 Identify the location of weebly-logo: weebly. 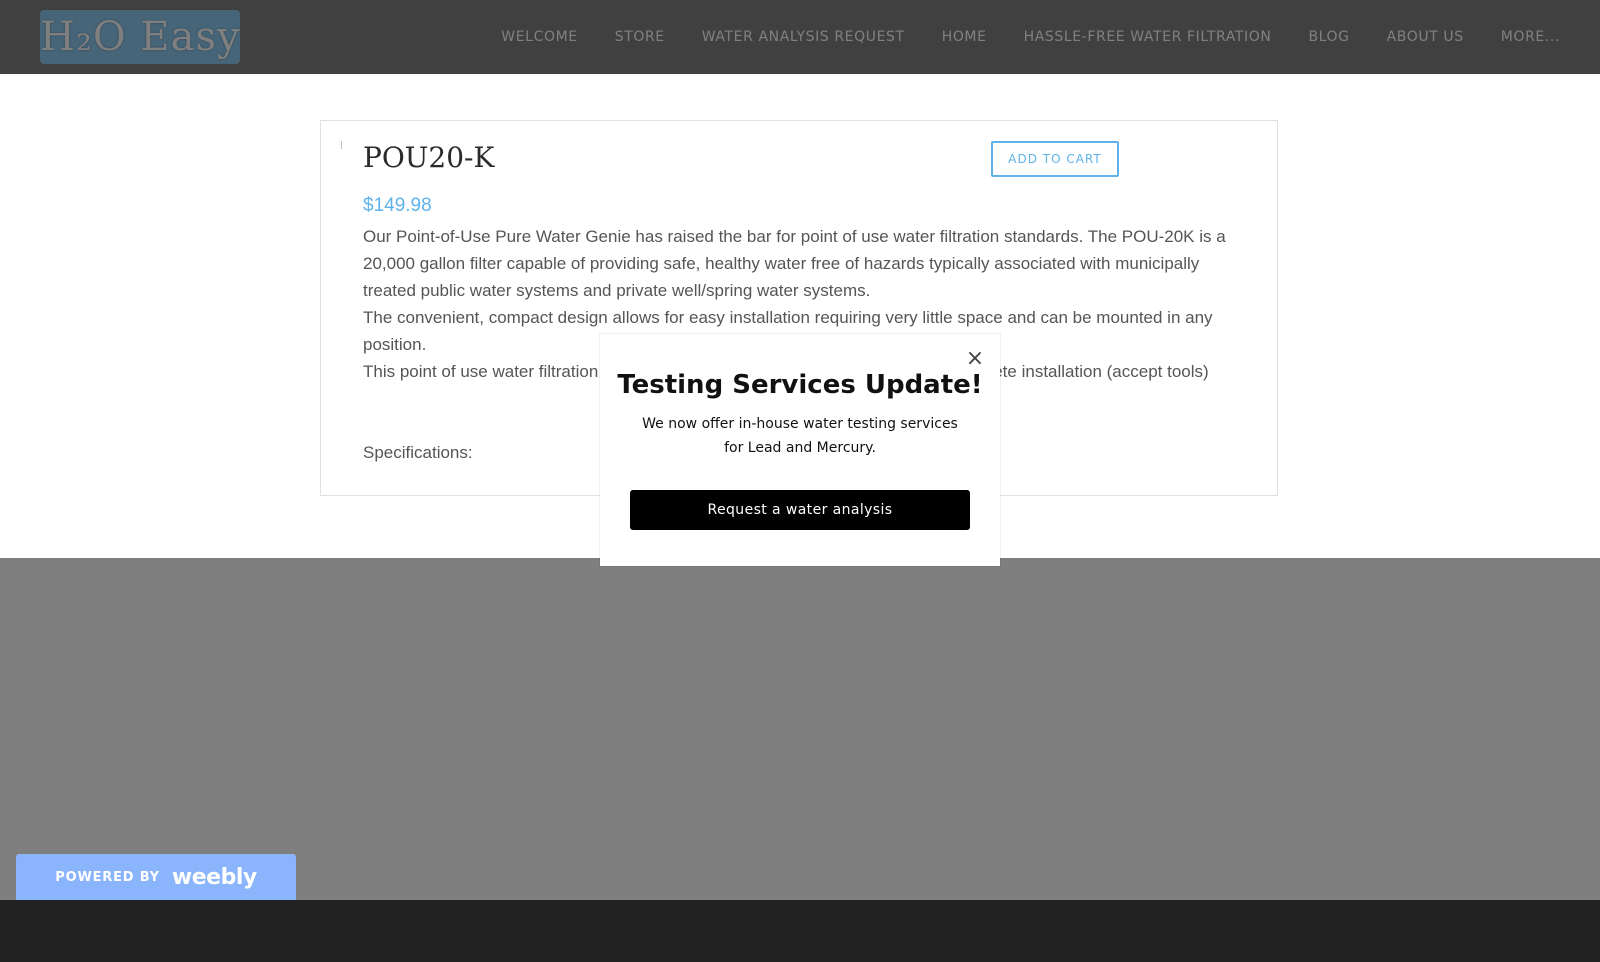
(214, 877).